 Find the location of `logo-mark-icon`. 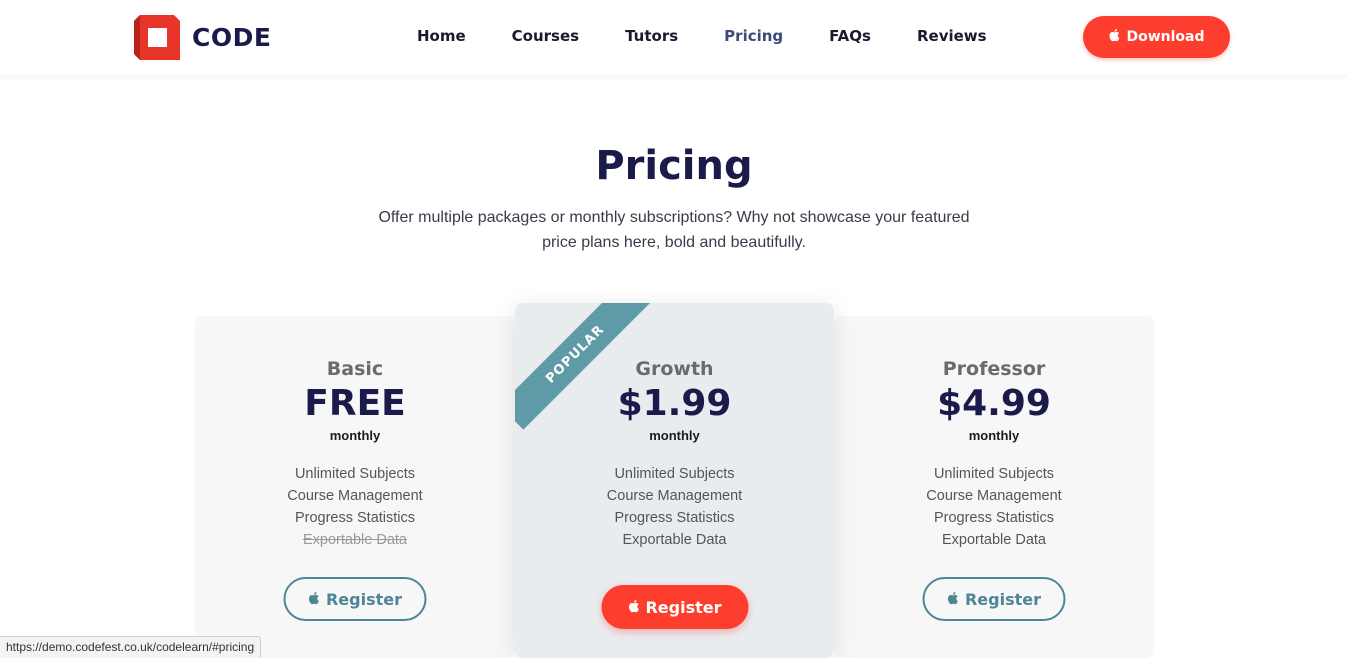

logo-mark-icon is located at coordinates (157, 37).